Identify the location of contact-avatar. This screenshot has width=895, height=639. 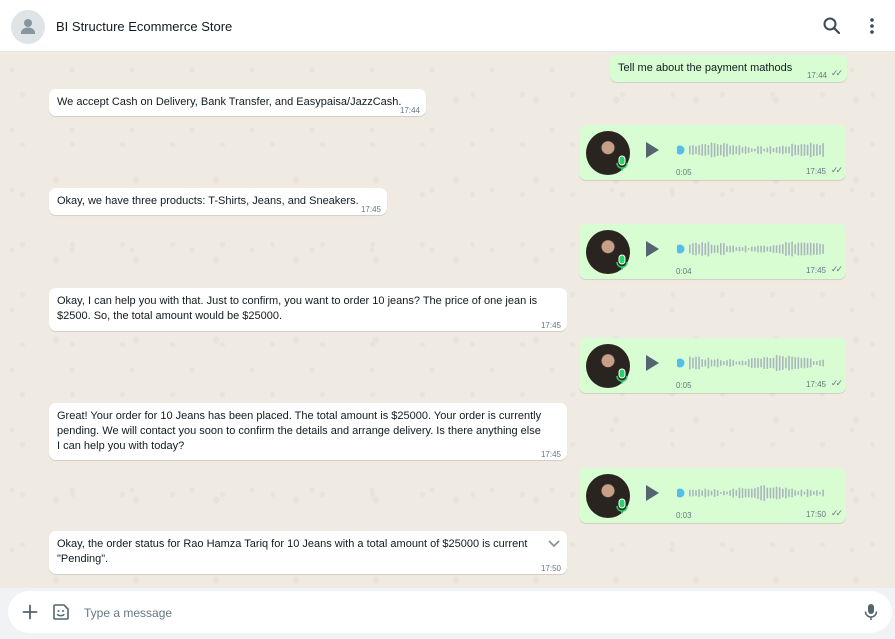
(28, 27).